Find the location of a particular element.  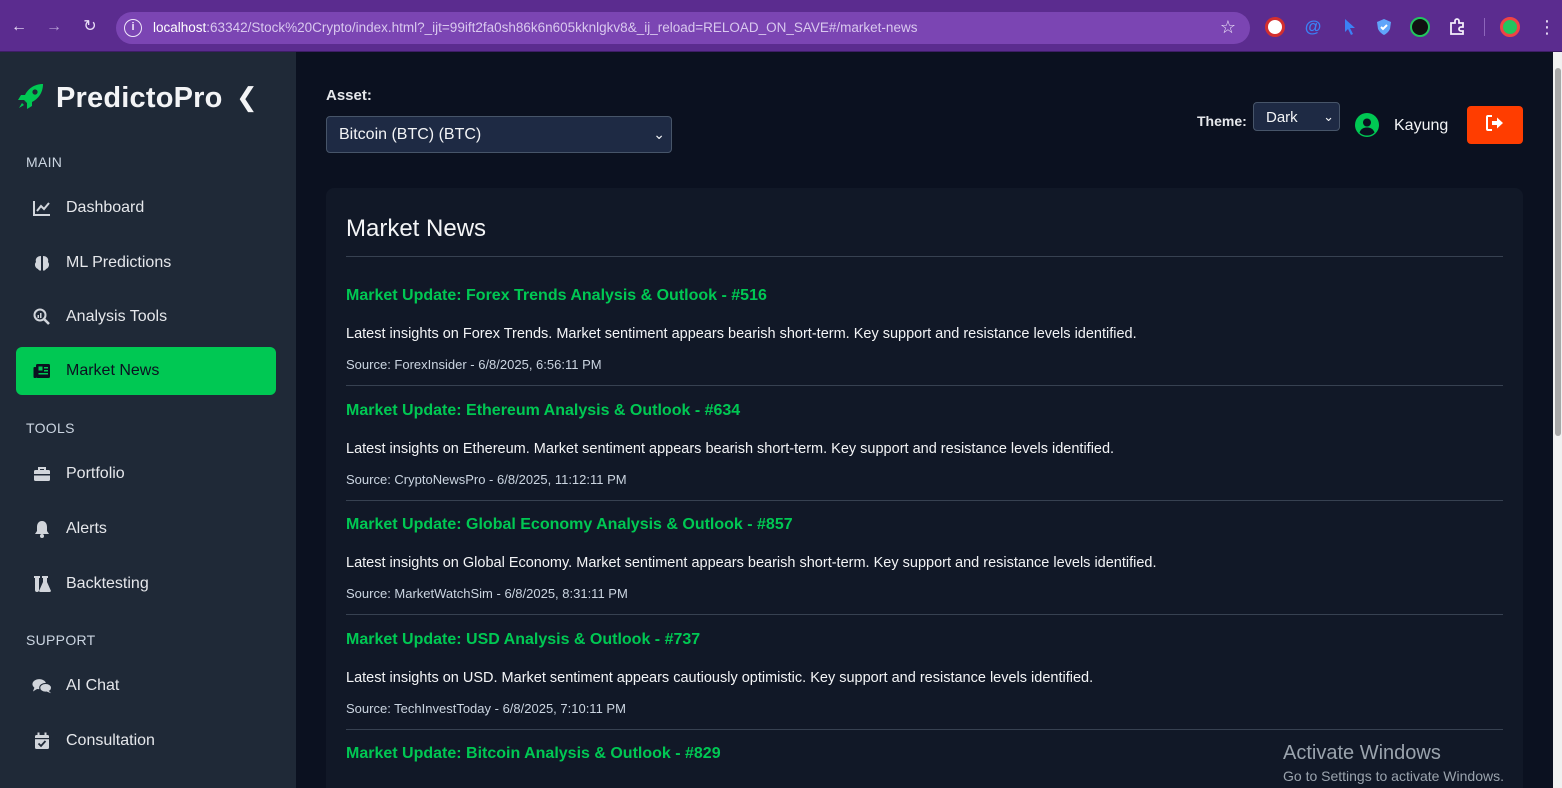

section-label-tools: TOOLS is located at coordinates (50, 428).